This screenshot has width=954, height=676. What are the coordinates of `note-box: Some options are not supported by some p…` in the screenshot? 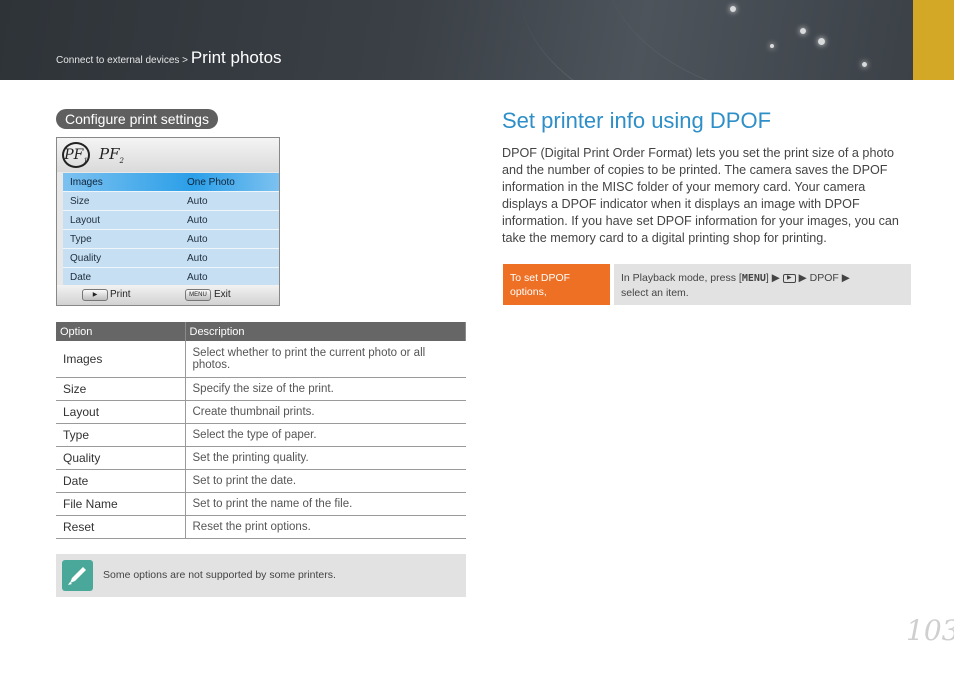 It's located at (261, 575).